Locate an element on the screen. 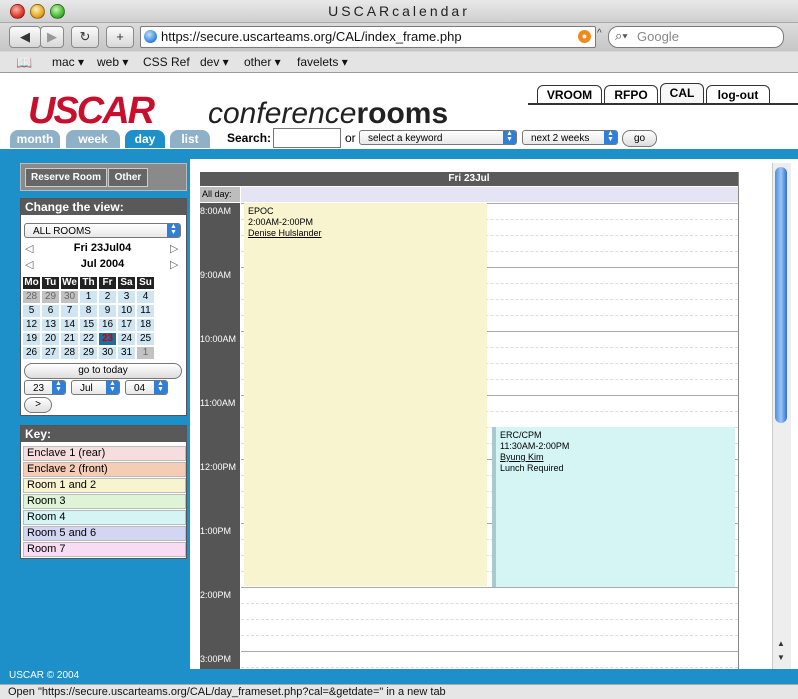 The image size is (798, 699). bookmarks-book-icon: 📖 is located at coordinates (24, 63).